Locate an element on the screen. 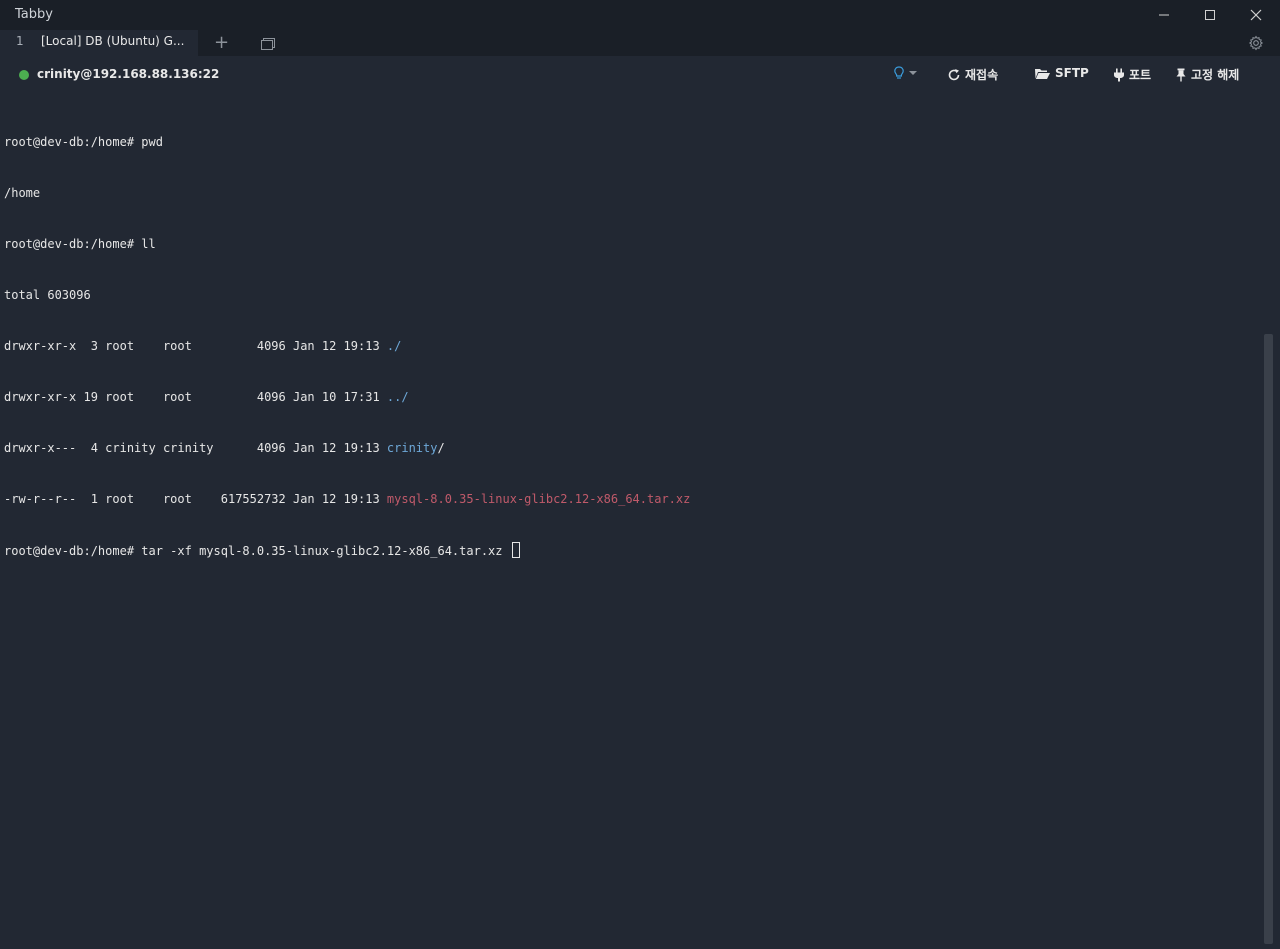 The image size is (1280, 949). window-list-button is located at coordinates (268, 45).